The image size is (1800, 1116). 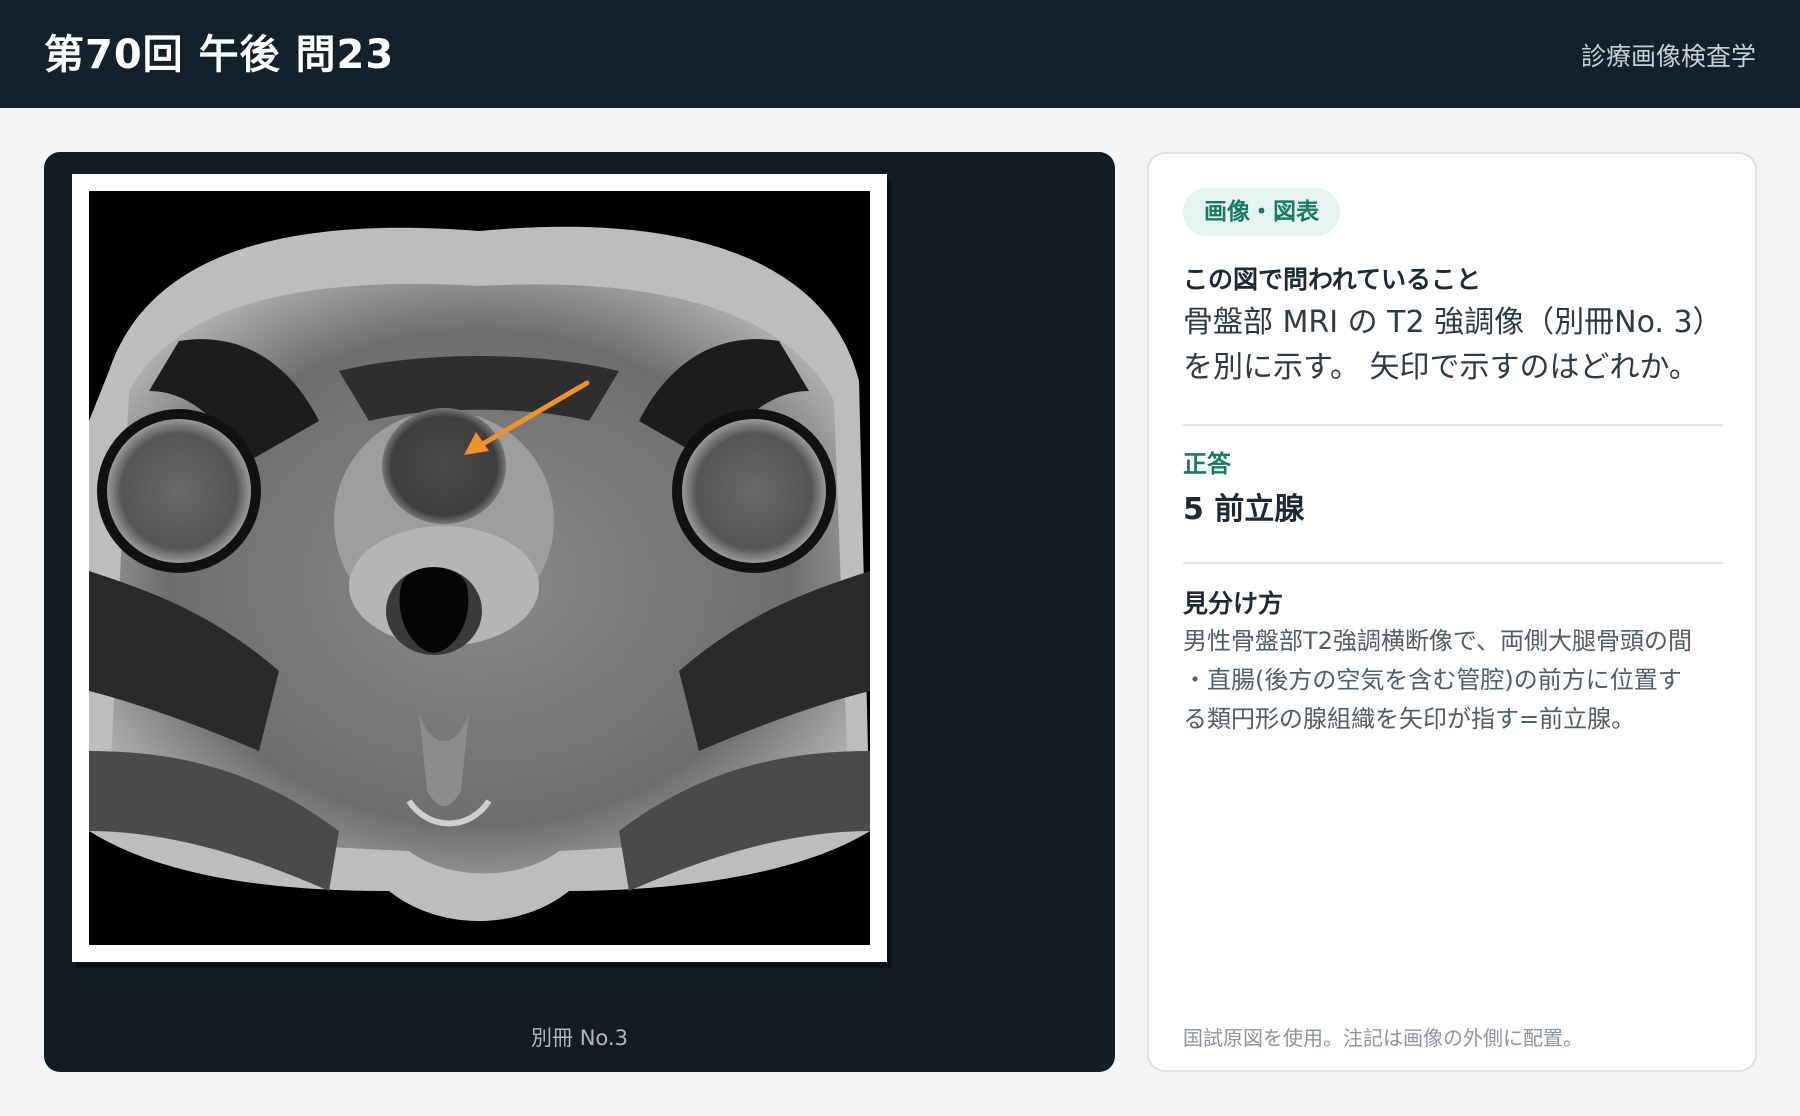 What do you see at coordinates (1441, 367) in the screenshot?
I see `question-line: を別に示す。 矢印で示すのはどれか。` at bounding box center [1441, 367].